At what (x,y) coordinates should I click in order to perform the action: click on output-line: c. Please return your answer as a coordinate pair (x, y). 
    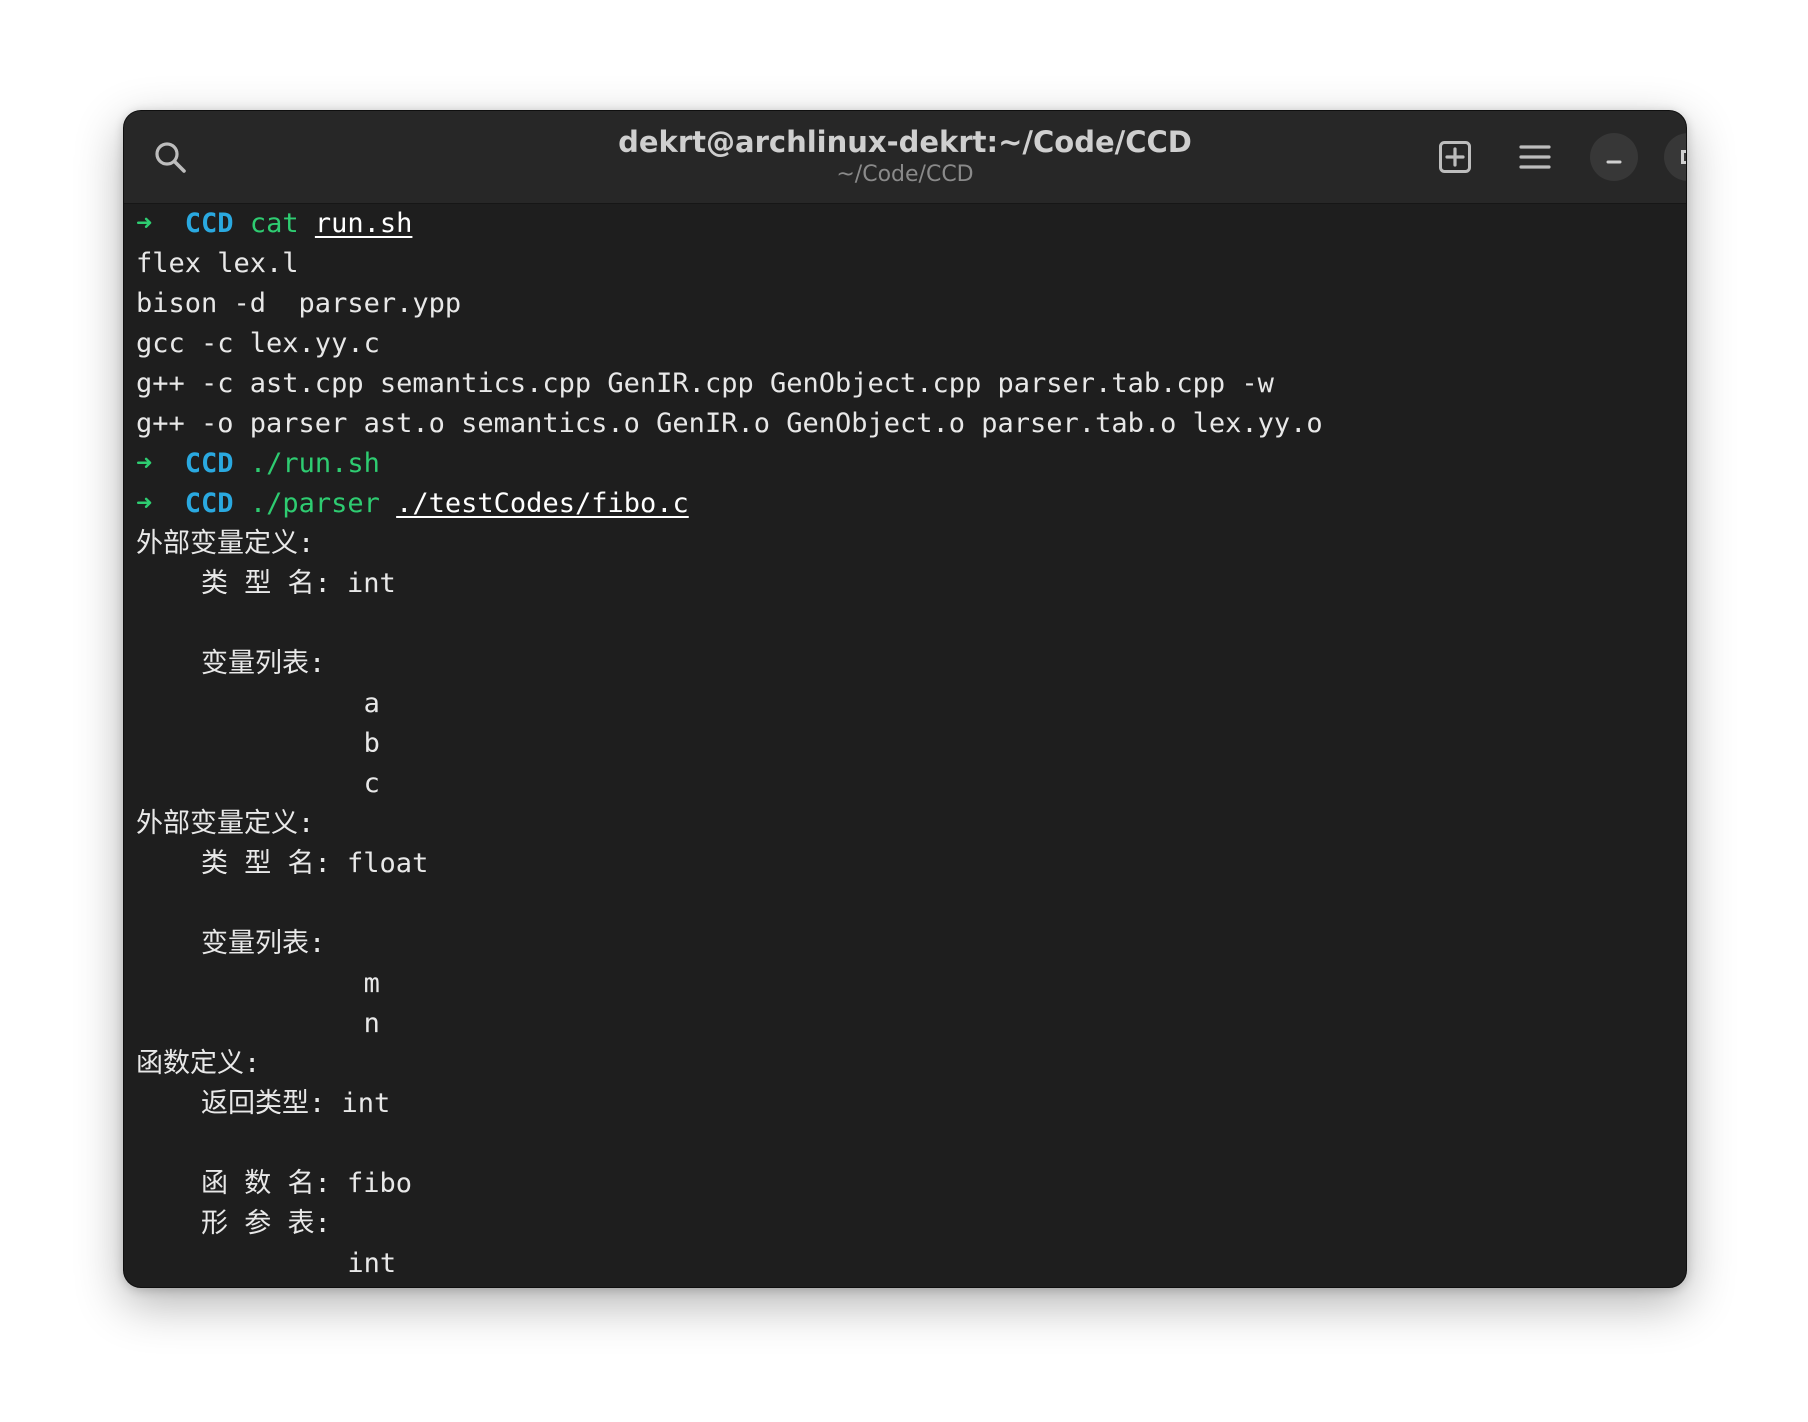
    Looking at the image, I should click on (911, 784).